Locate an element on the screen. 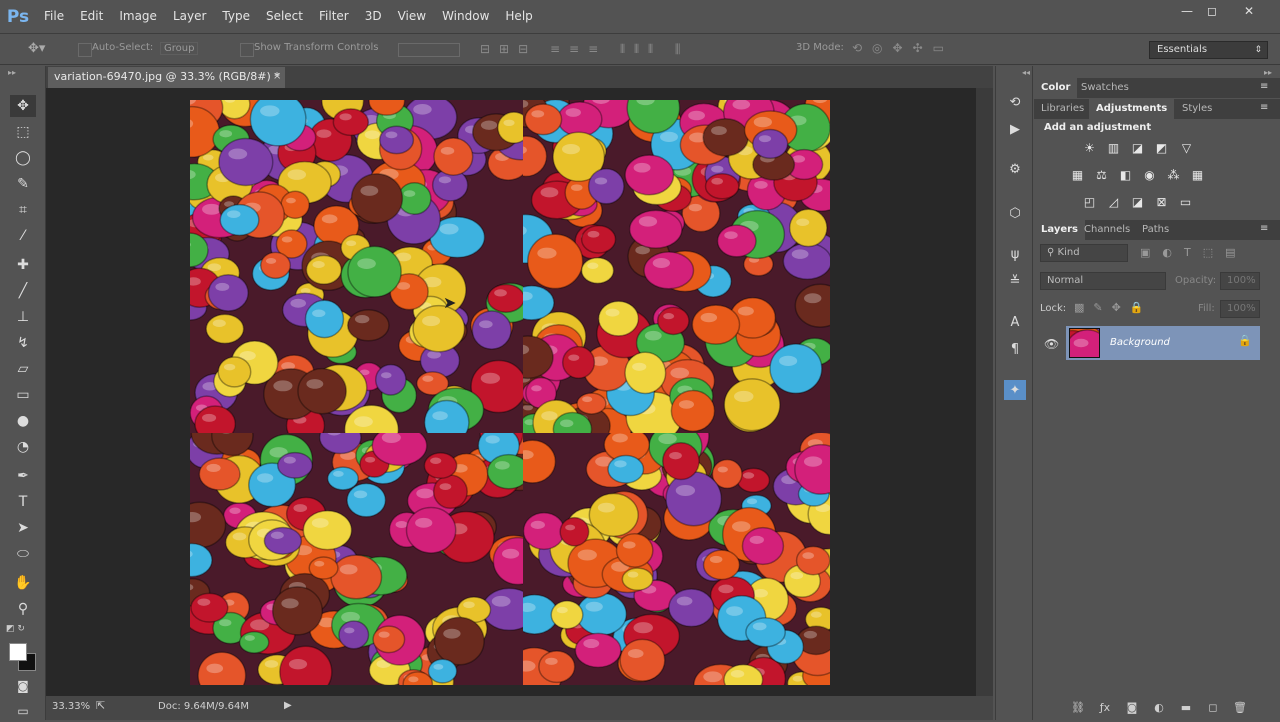  visibility-eye-icon: 👁 is located at coordinates (1051, 344).